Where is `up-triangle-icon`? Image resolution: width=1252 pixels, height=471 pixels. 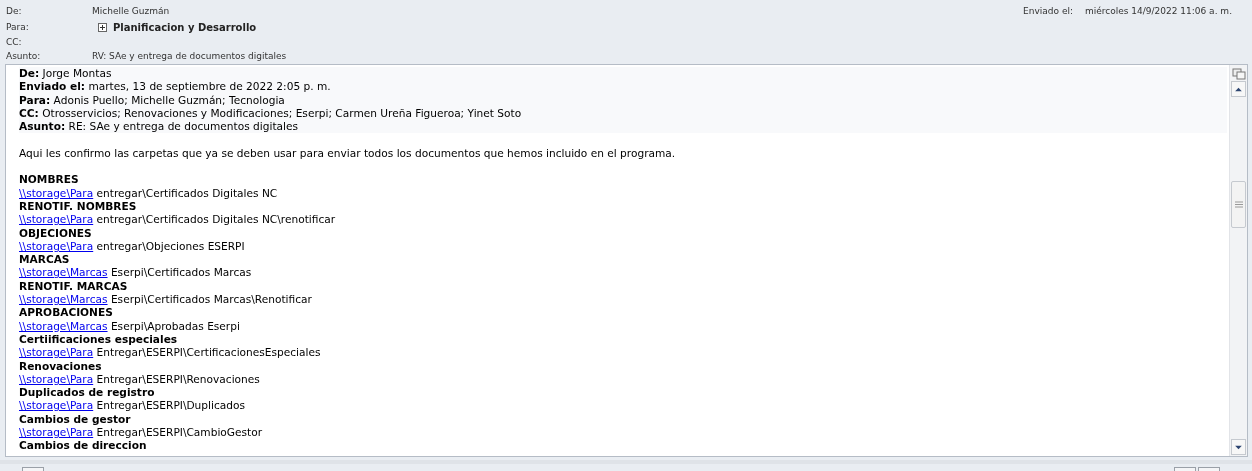
up-triangle-icon is located at coordinates (1238, 89).